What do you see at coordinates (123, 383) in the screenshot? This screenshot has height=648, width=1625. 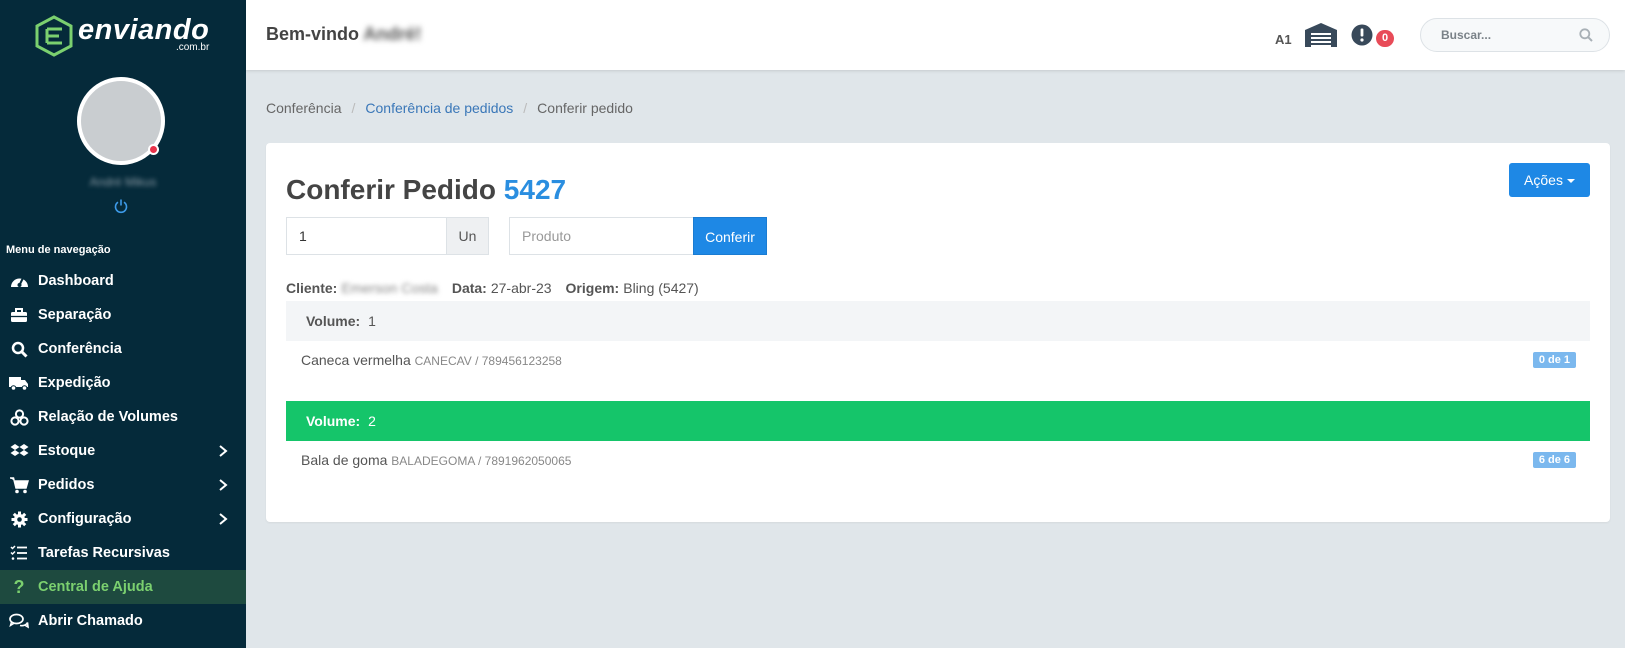 I see `sidebar-item-expedicao: Expedição` at bounding box center [123, 383].